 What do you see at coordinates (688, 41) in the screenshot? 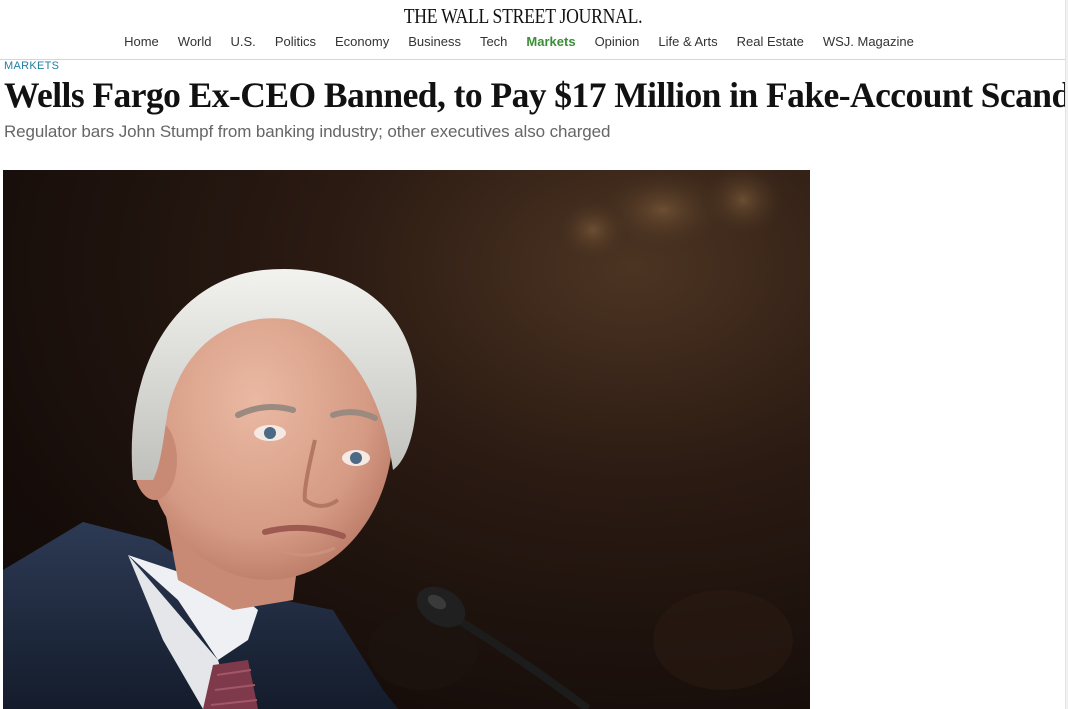
I see `nav-item-life-arts: Life & Arts` at bounding box center [688, 41].